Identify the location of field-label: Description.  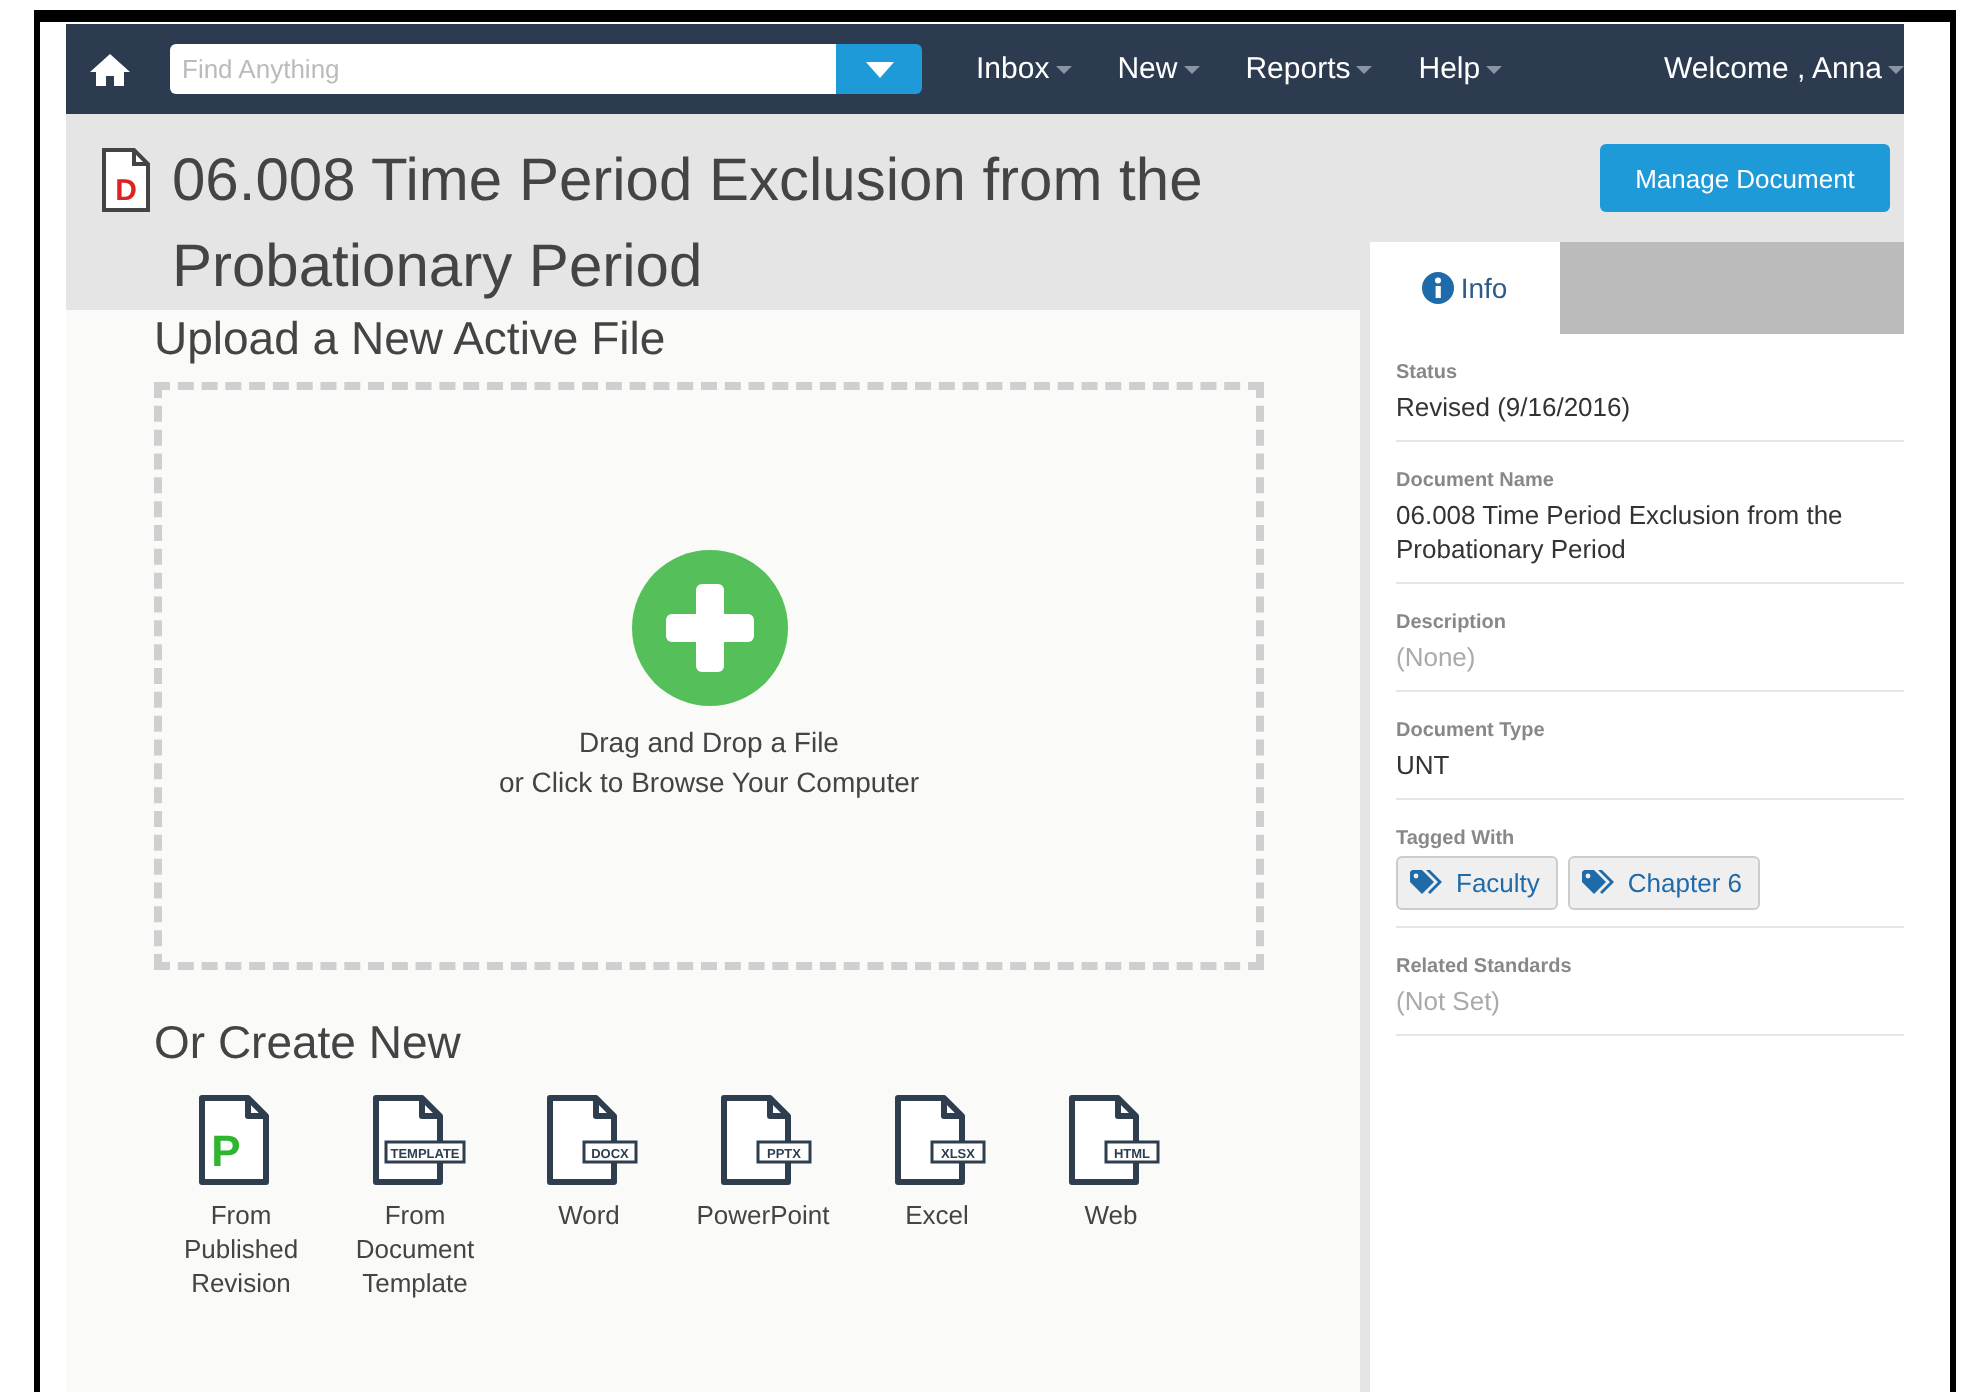
(1452, 623).